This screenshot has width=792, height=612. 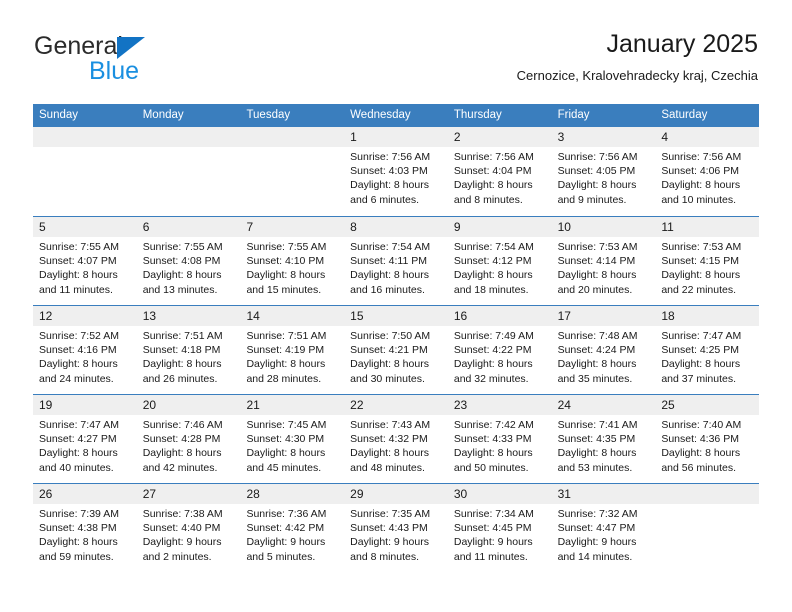 What do you see at coordinates (491, 467) in the screenshot?
I see `day-daylight-line2-text: and 50 minutes.` at bounding box center [491, 467].